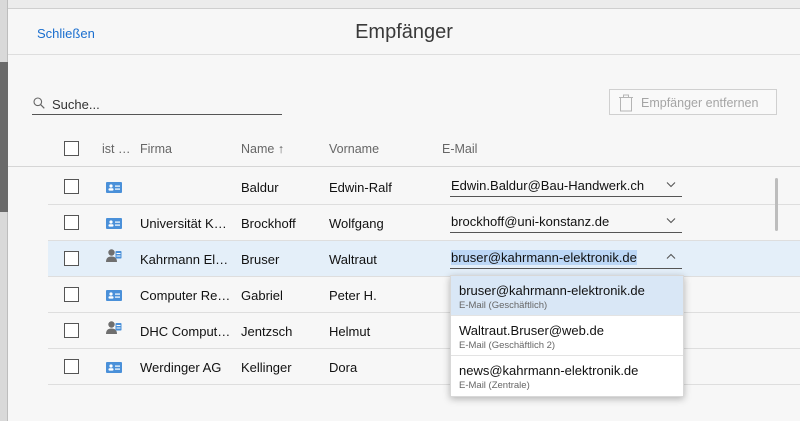 The width and height of the screenshot is (800, 421). What do you see at coordinates (503, 305) in the screenshot?
I see `email-option-type: E-Mail (Geschäftlich)` at bounding box center [503, 305].